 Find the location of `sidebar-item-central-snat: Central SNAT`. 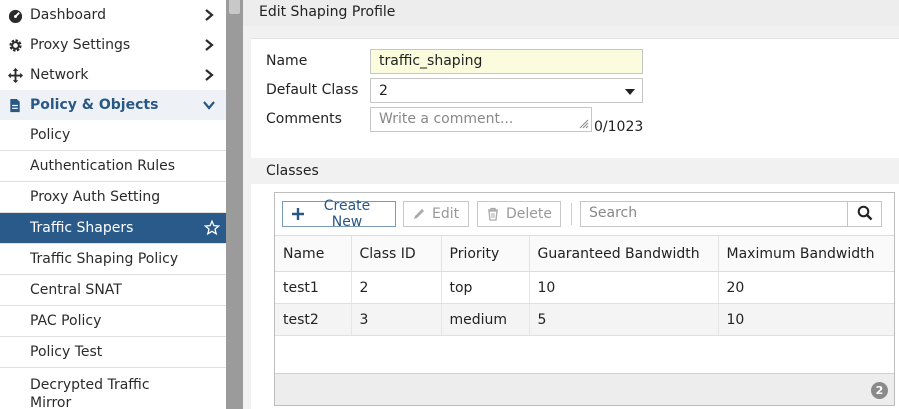

sidebar-item-central-snat: Central SNAT is located at coordinates (113, 290).